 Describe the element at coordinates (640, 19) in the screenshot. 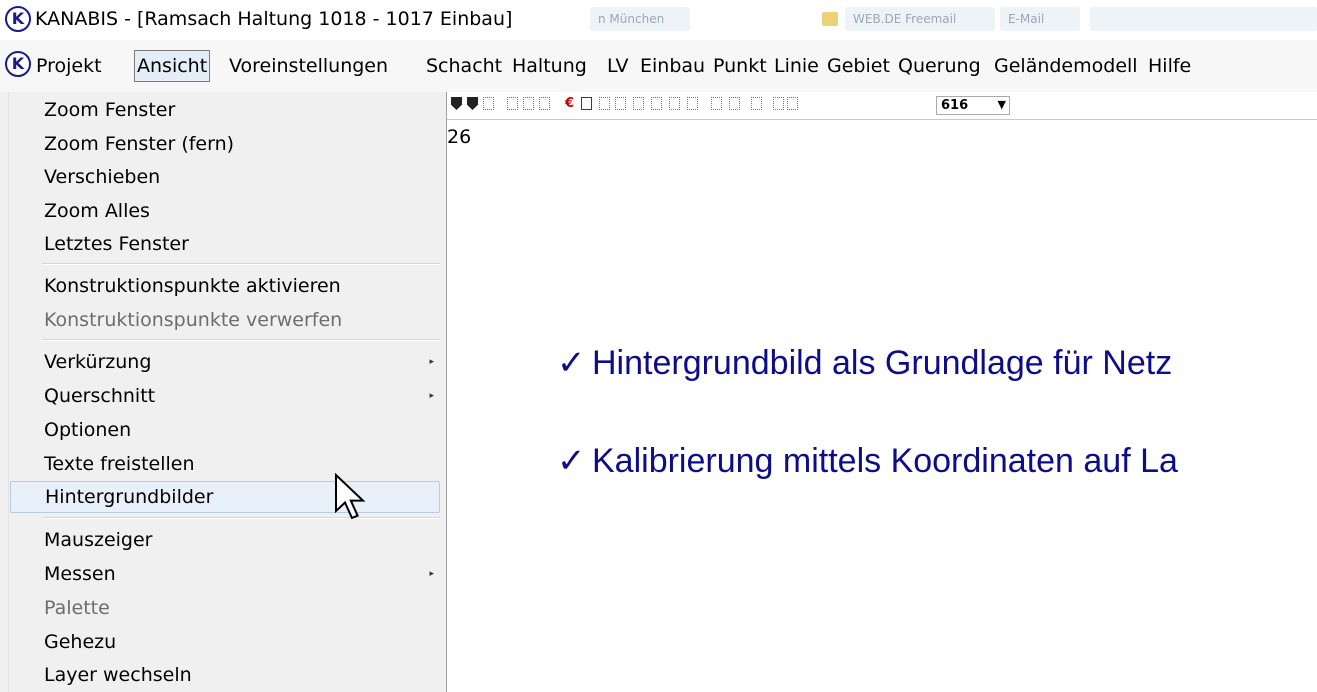

I see `background-tab-1: n München` at that location.